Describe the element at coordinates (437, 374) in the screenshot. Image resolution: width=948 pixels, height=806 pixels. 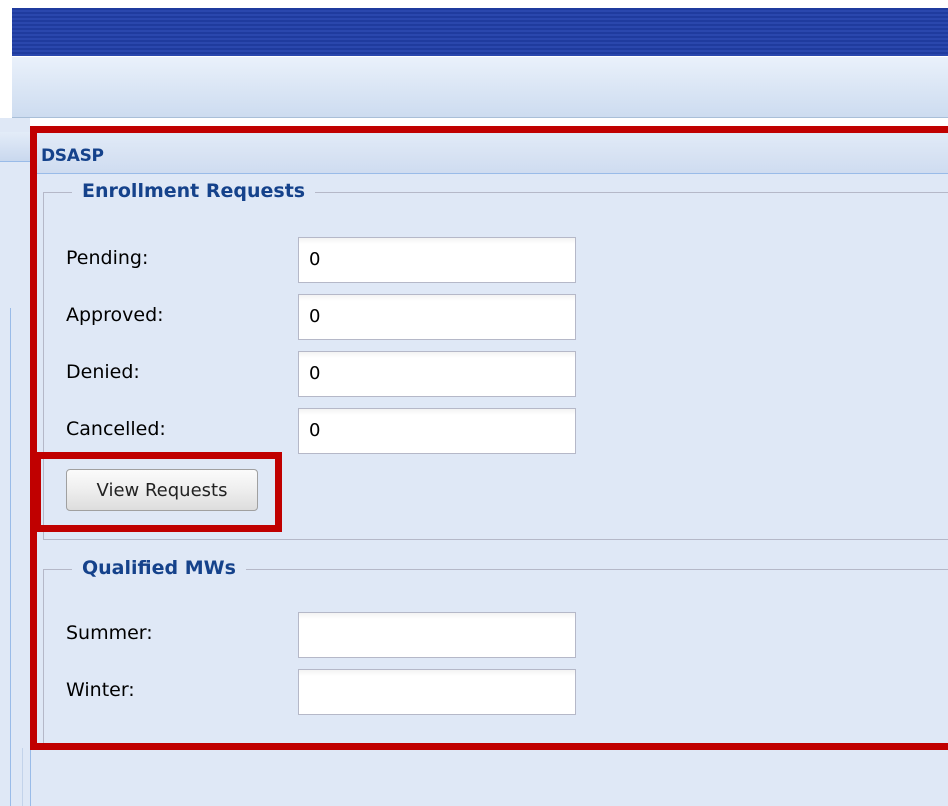
I see `denied-field: 0` at that location.